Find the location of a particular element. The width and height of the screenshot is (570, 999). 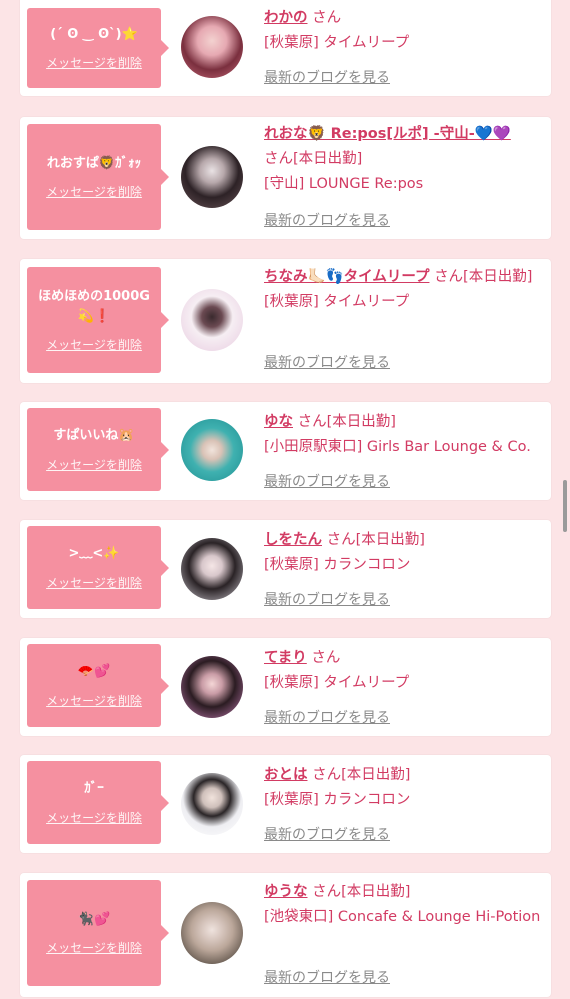

message-bubble: すぱいいね🐹 メッセージを削除 is located at coordinates (98, 449).